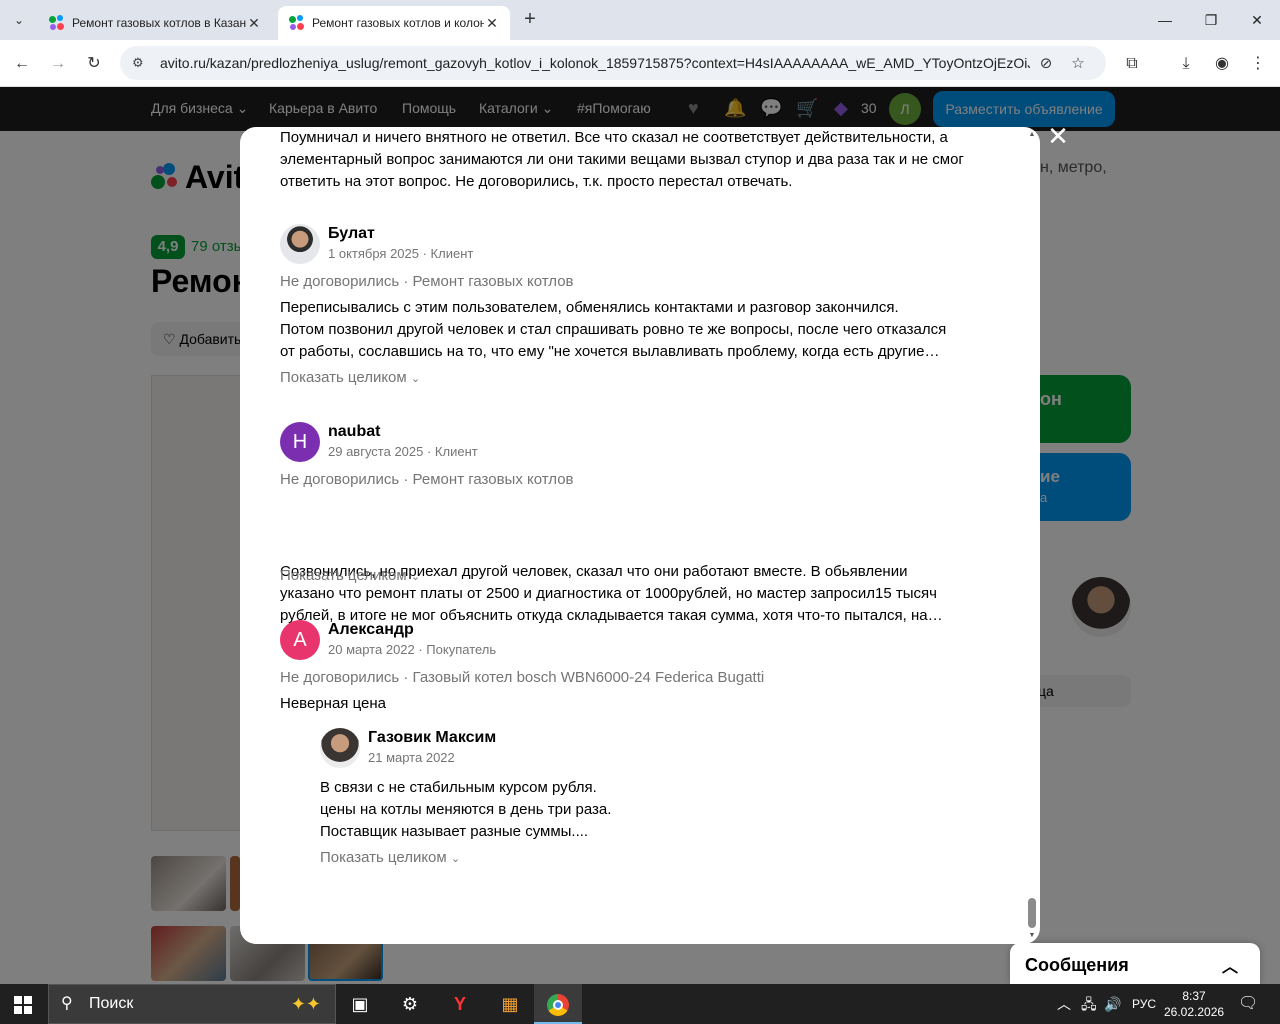  Describe the element at coordinates (340, 748) in the screenshot. I see `seller-reply-avatar` at that location.